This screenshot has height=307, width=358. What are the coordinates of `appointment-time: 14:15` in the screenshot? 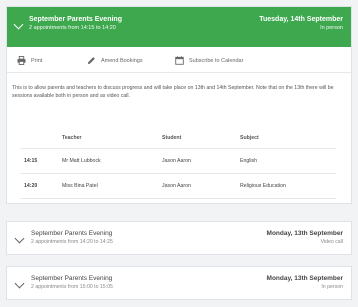 It's located at (41, 161).